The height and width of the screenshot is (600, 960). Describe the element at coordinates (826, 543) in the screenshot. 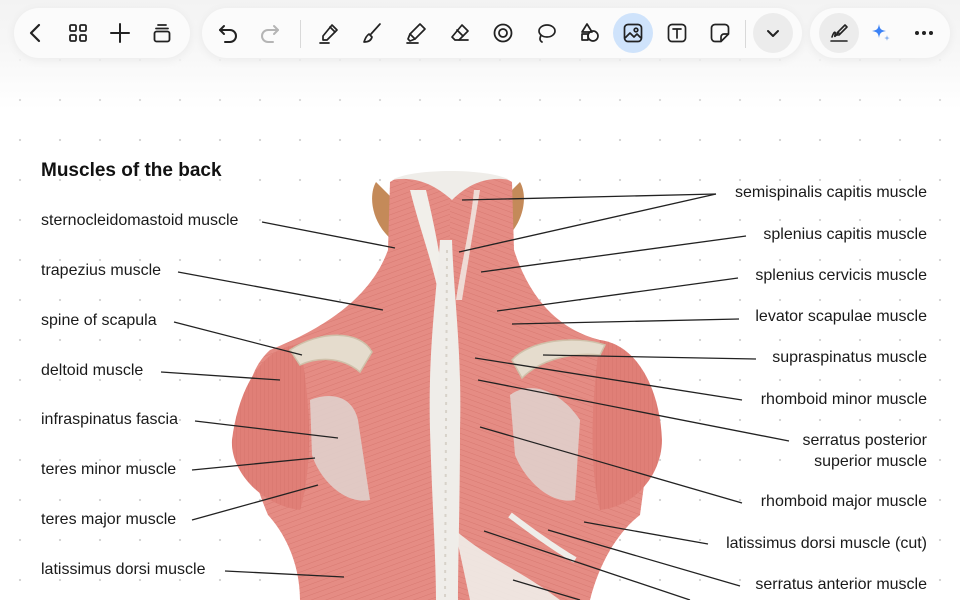

I see `label-latissimus-dorsi-cut: latissimus dorsi muscle (cut)` at that location.